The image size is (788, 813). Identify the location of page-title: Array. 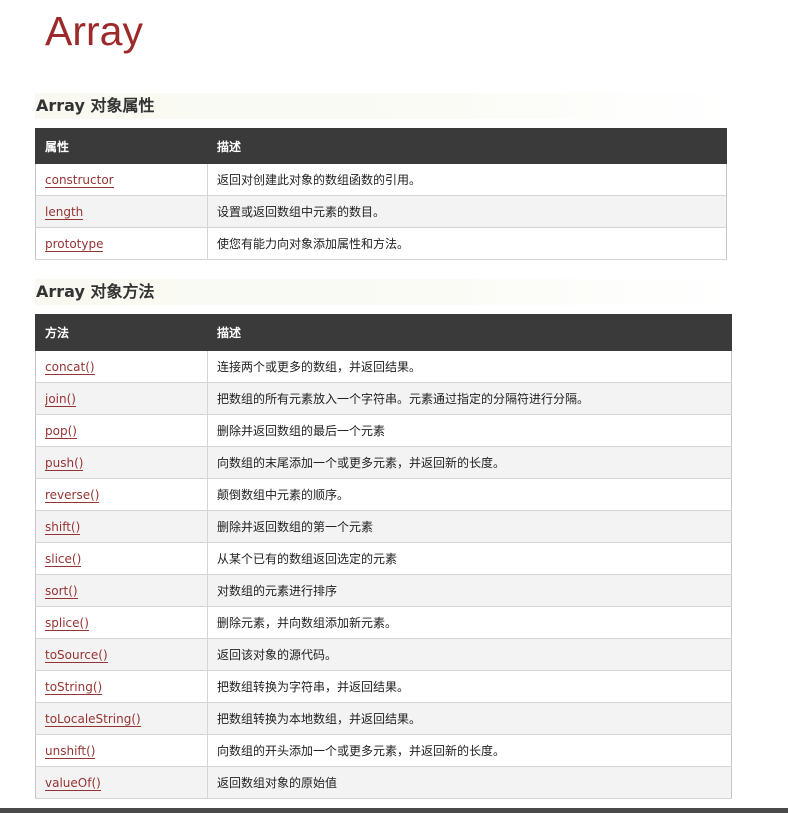
(94, 31).